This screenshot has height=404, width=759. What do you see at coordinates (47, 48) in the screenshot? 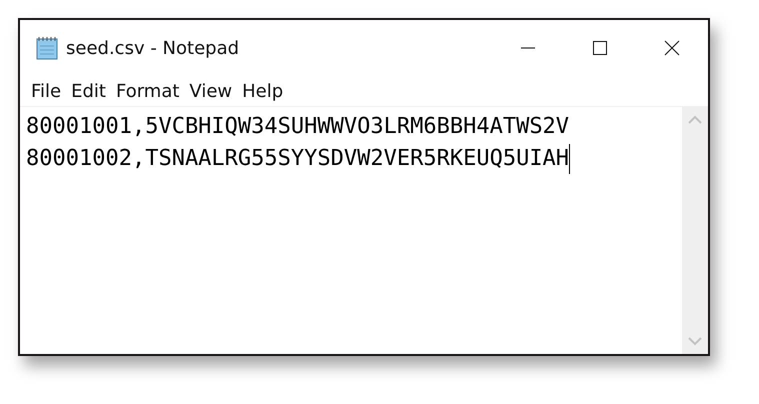
I see `notepad-icon` at bounding box center [47, 48].